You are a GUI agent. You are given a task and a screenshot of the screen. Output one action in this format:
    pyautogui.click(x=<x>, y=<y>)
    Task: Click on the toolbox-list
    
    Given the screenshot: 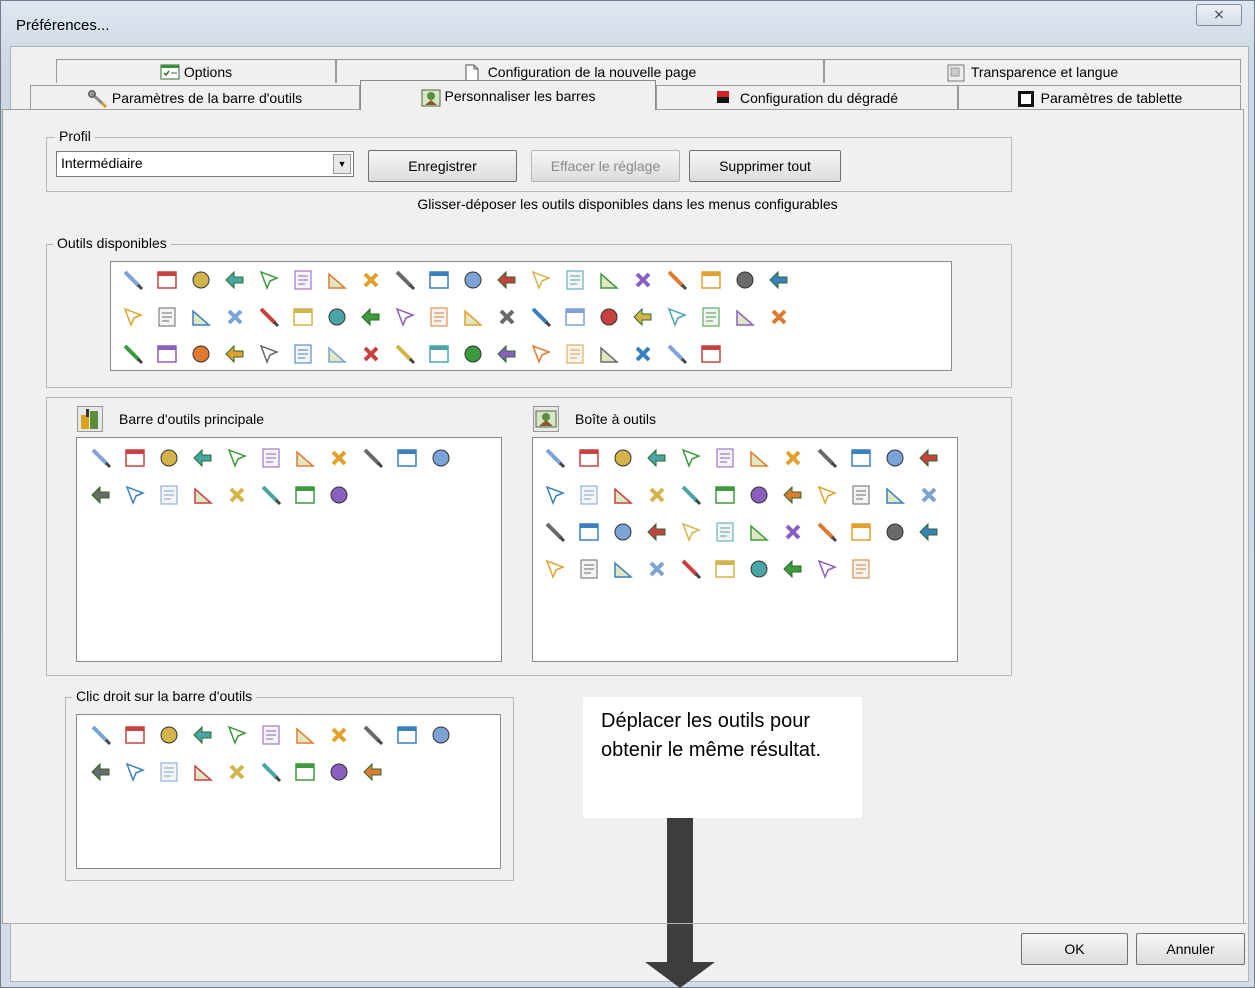 What is the action you would take?
    pyautogui.click(x=745, y=549)
    